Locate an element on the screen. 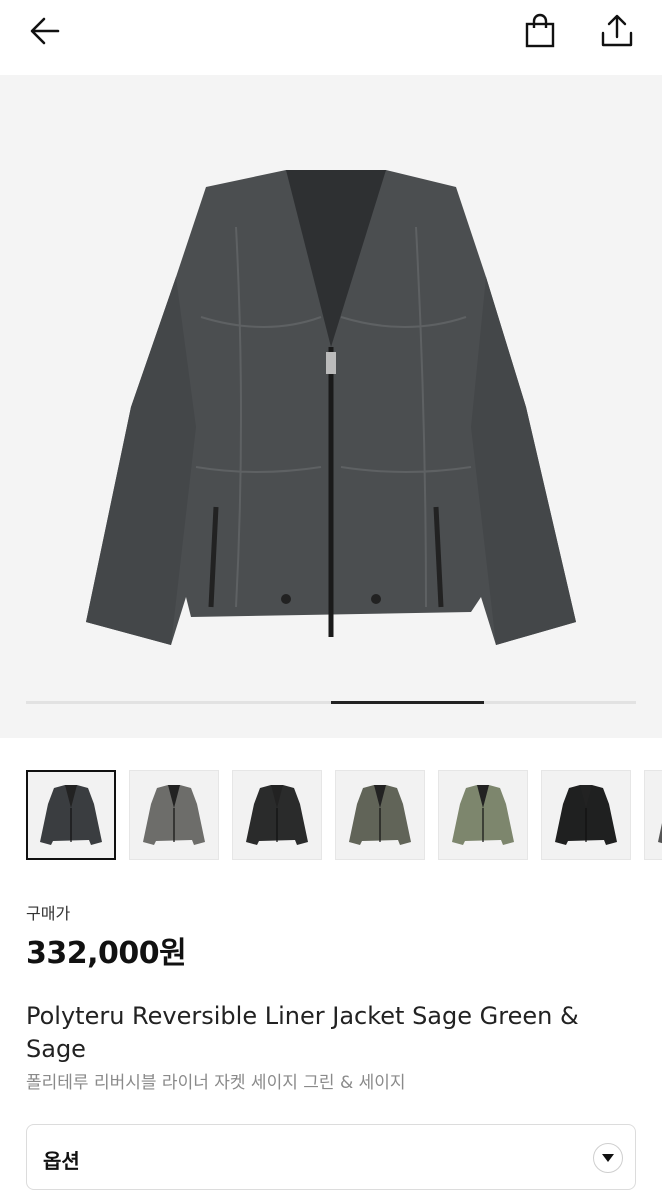 The width and height of the screenshot is (662, 1200). thumb-black is located at coordinates (277, 815).